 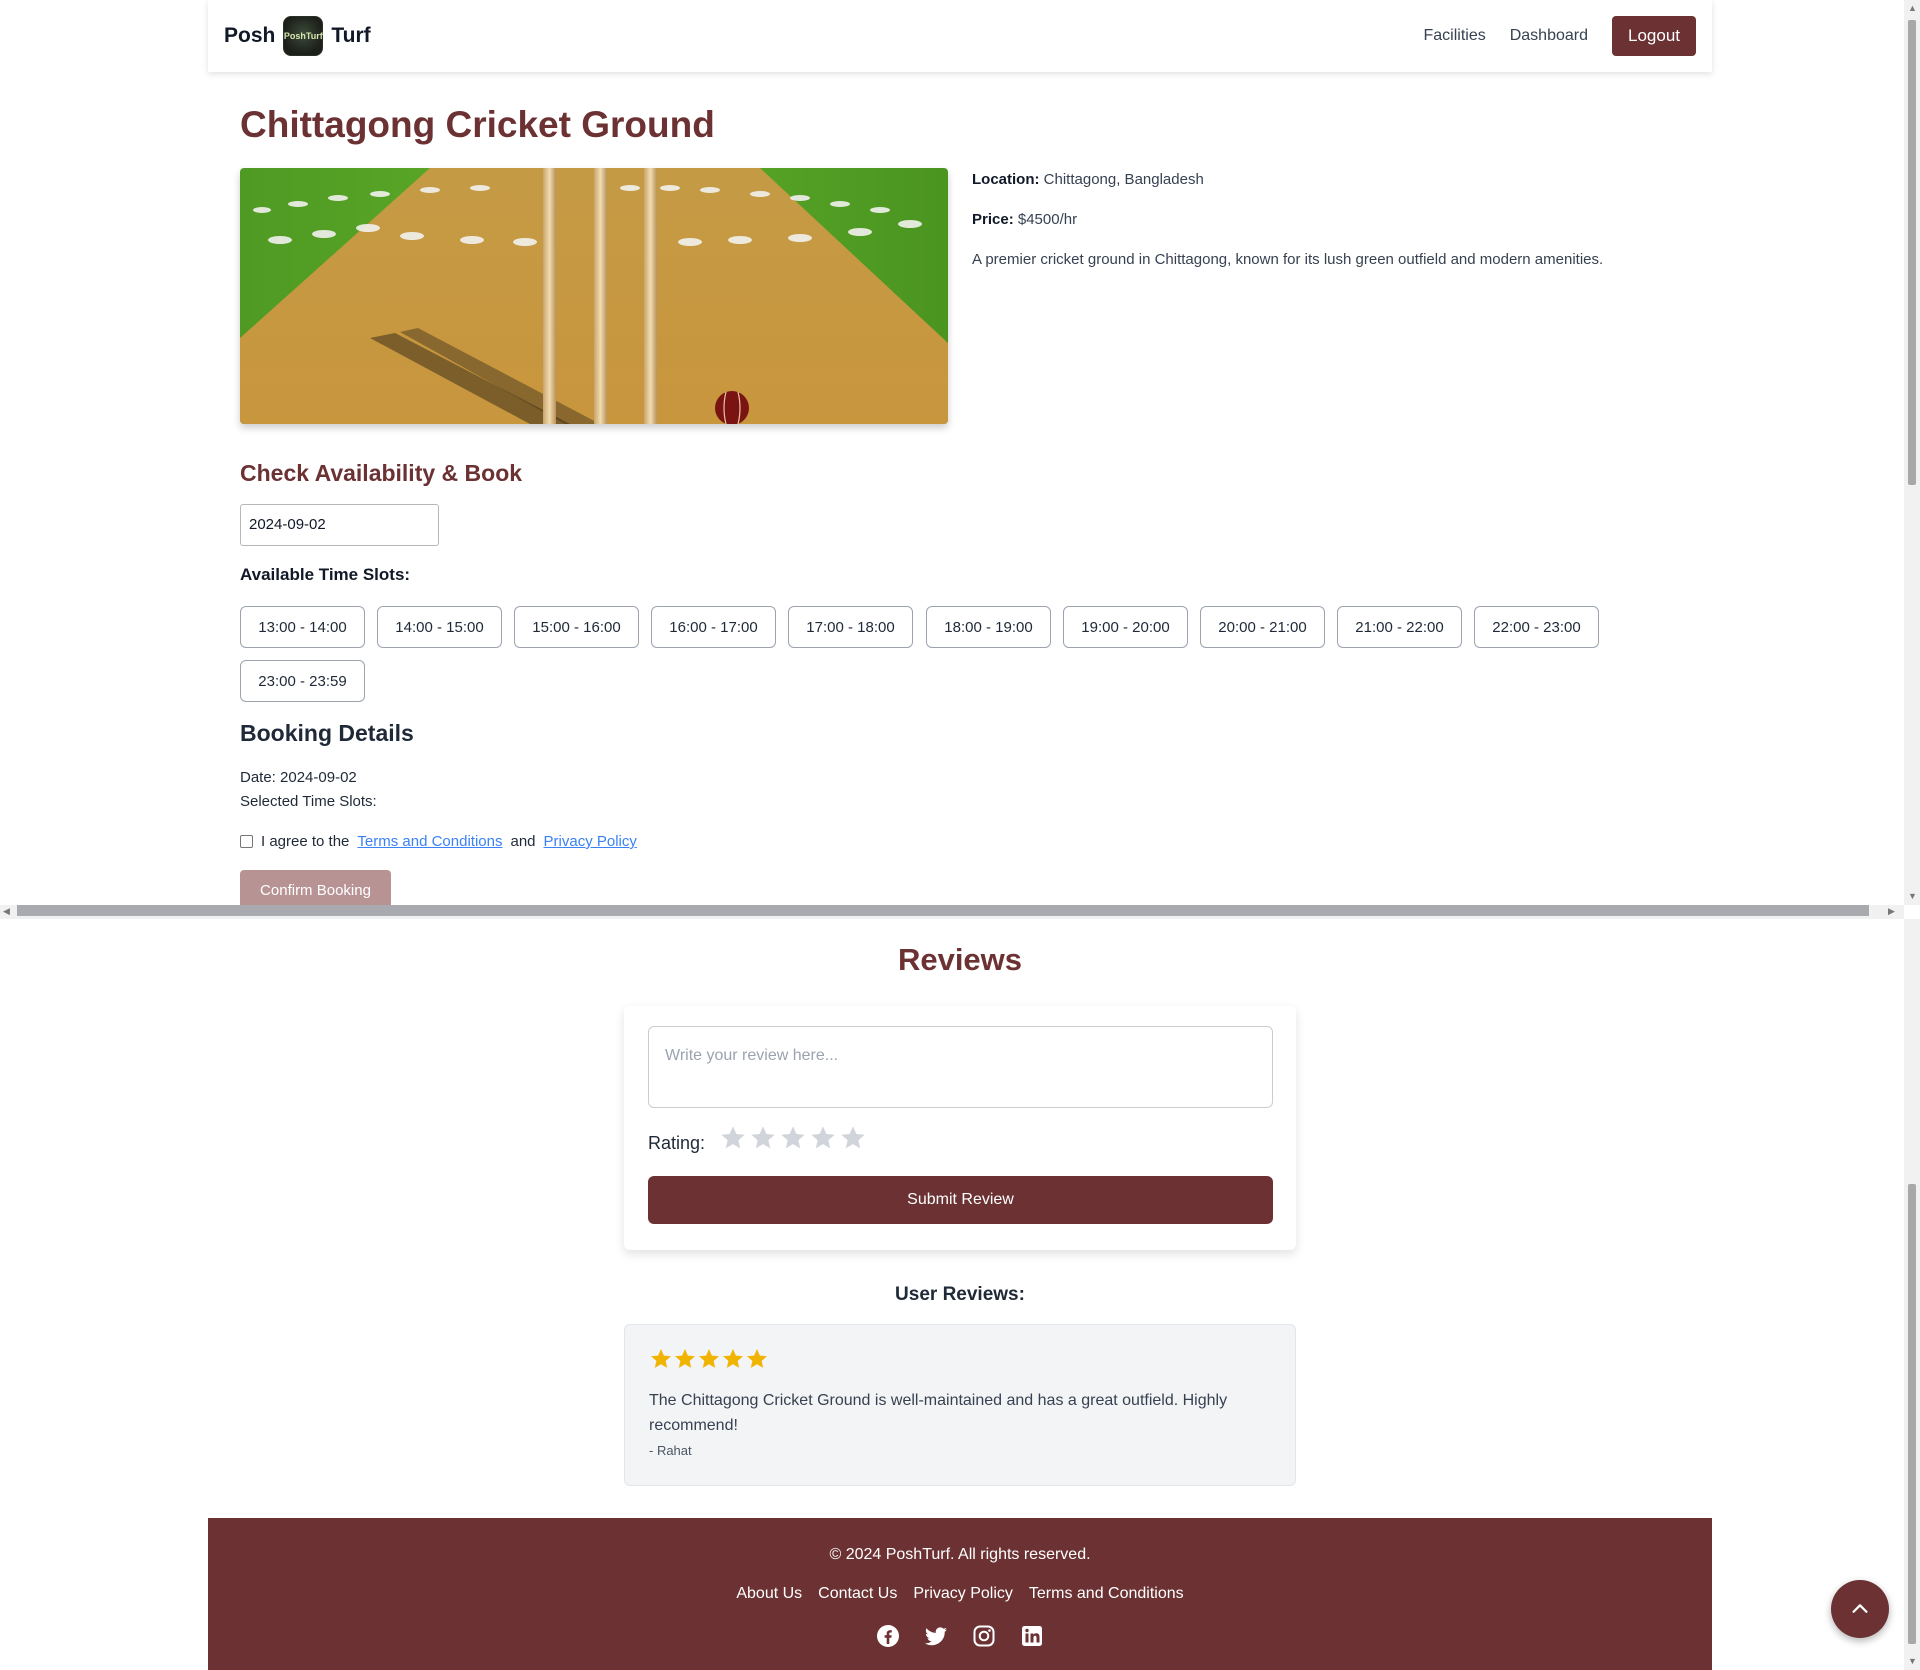 I want to click on time-slots-label: Available Time Slots:, so click(x=325, y=574).